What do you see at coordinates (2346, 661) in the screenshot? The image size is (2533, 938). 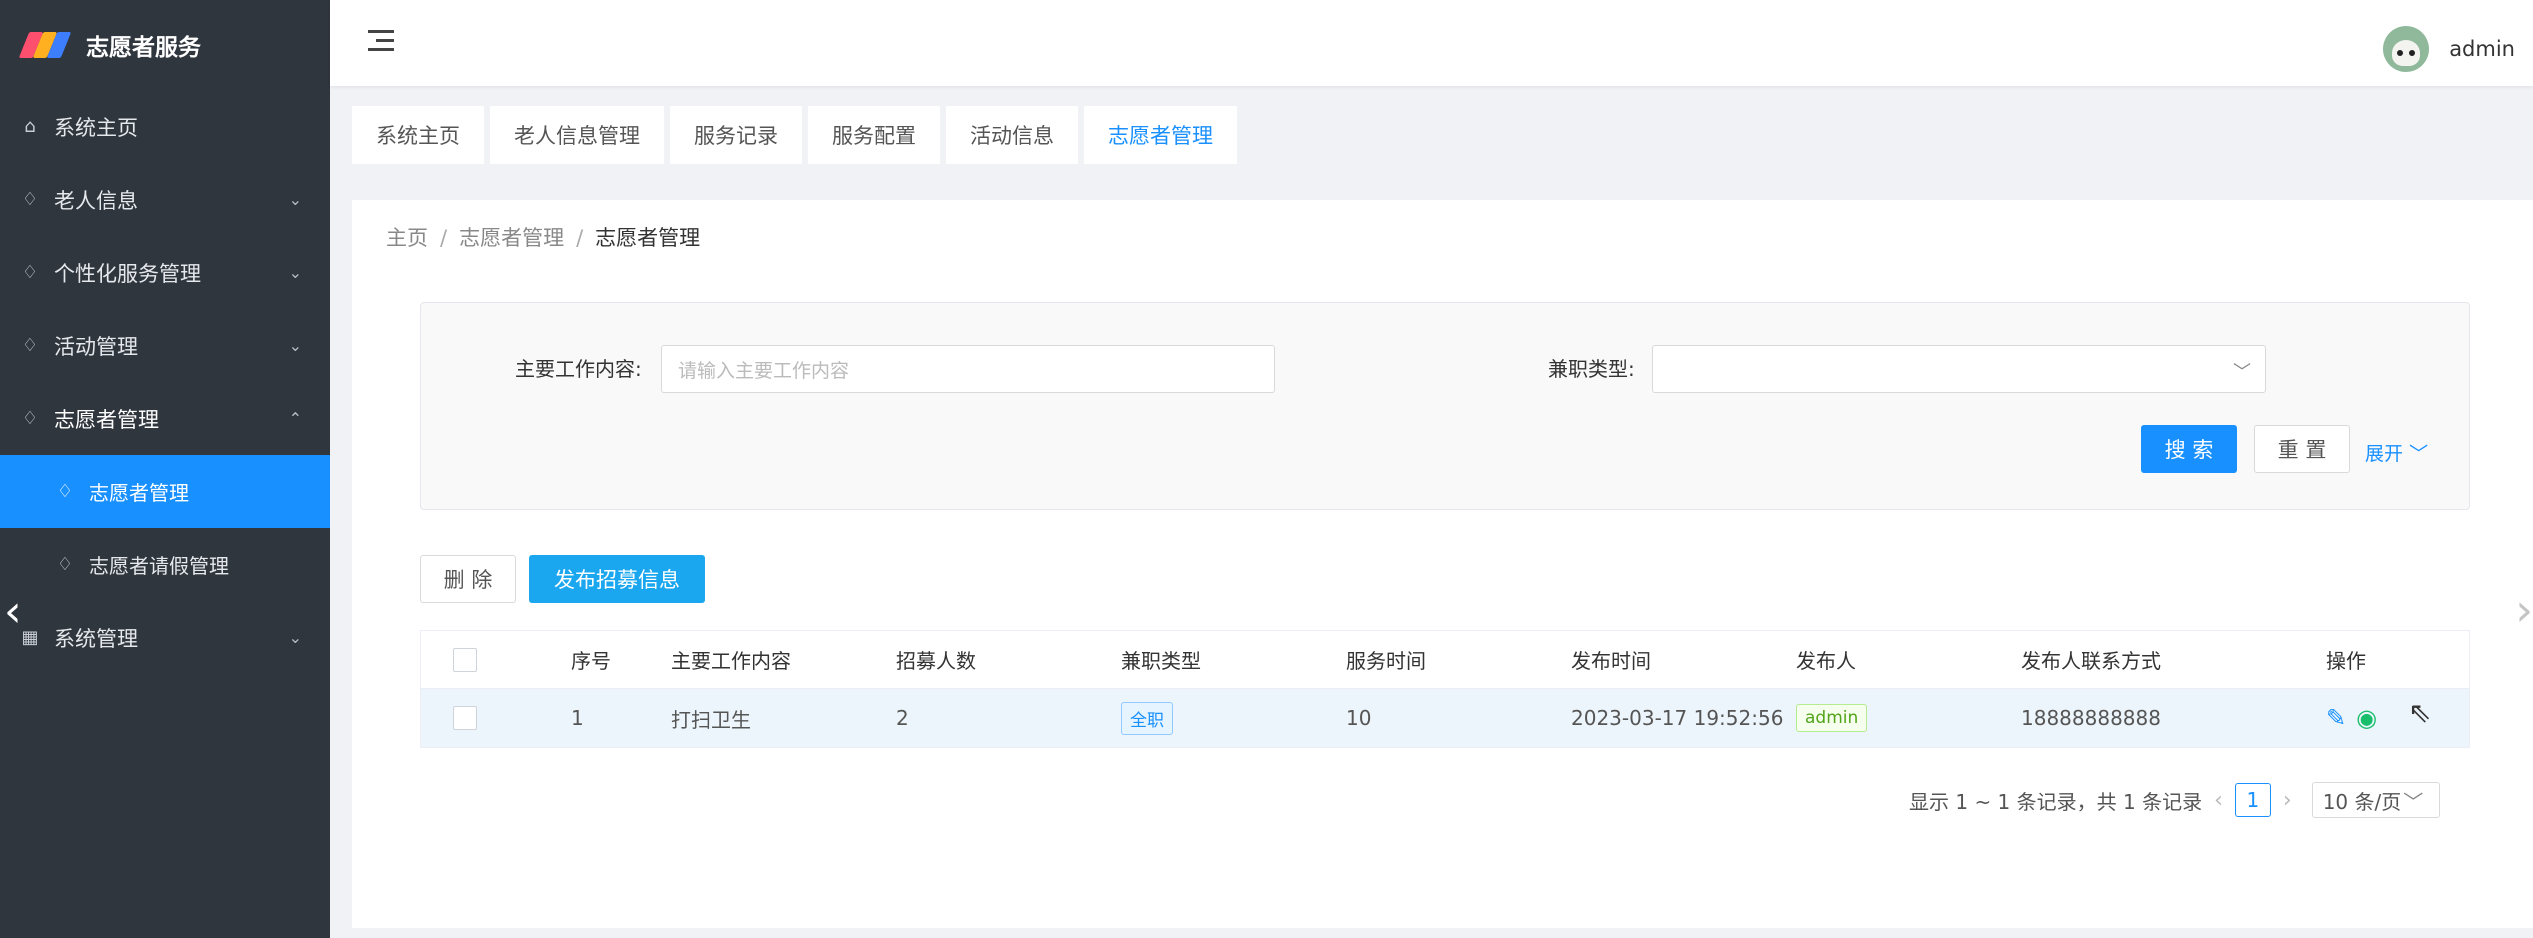 I see `col-actions: 操作` at bounding box center [2346, 661].